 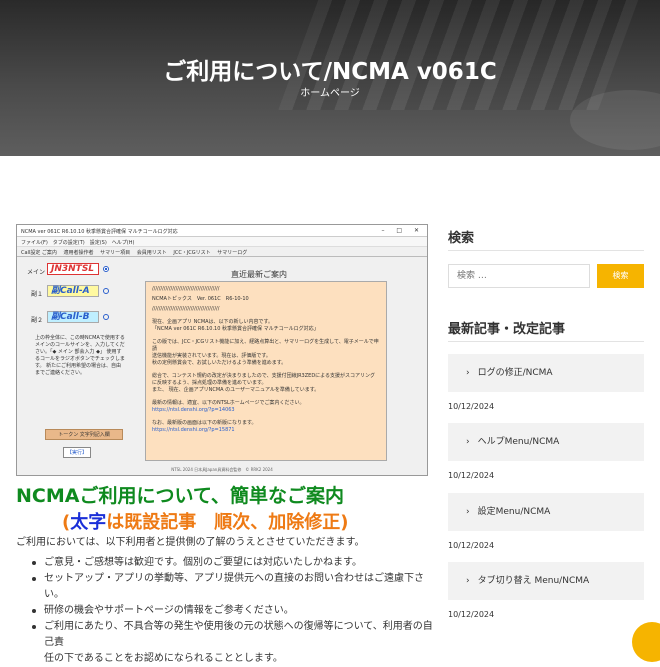 I want to click on sub2-call-radio-icon, so click(x=106, y=317).